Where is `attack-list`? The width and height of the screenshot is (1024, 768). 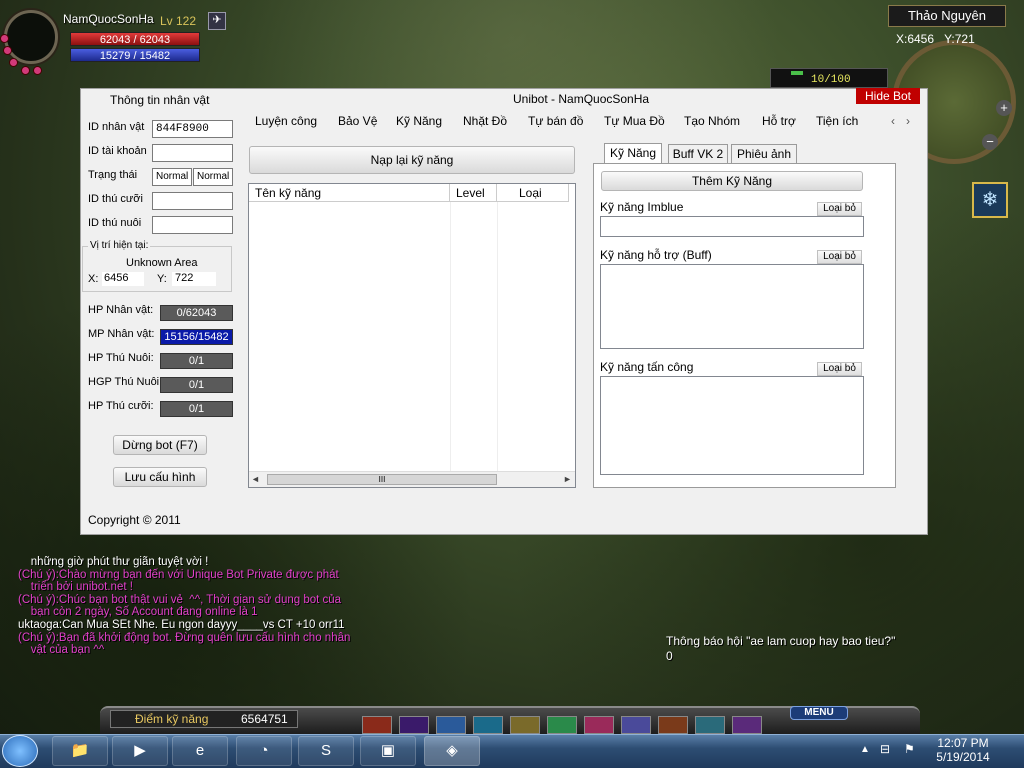 attack-list is located at coordinates (732, 425).